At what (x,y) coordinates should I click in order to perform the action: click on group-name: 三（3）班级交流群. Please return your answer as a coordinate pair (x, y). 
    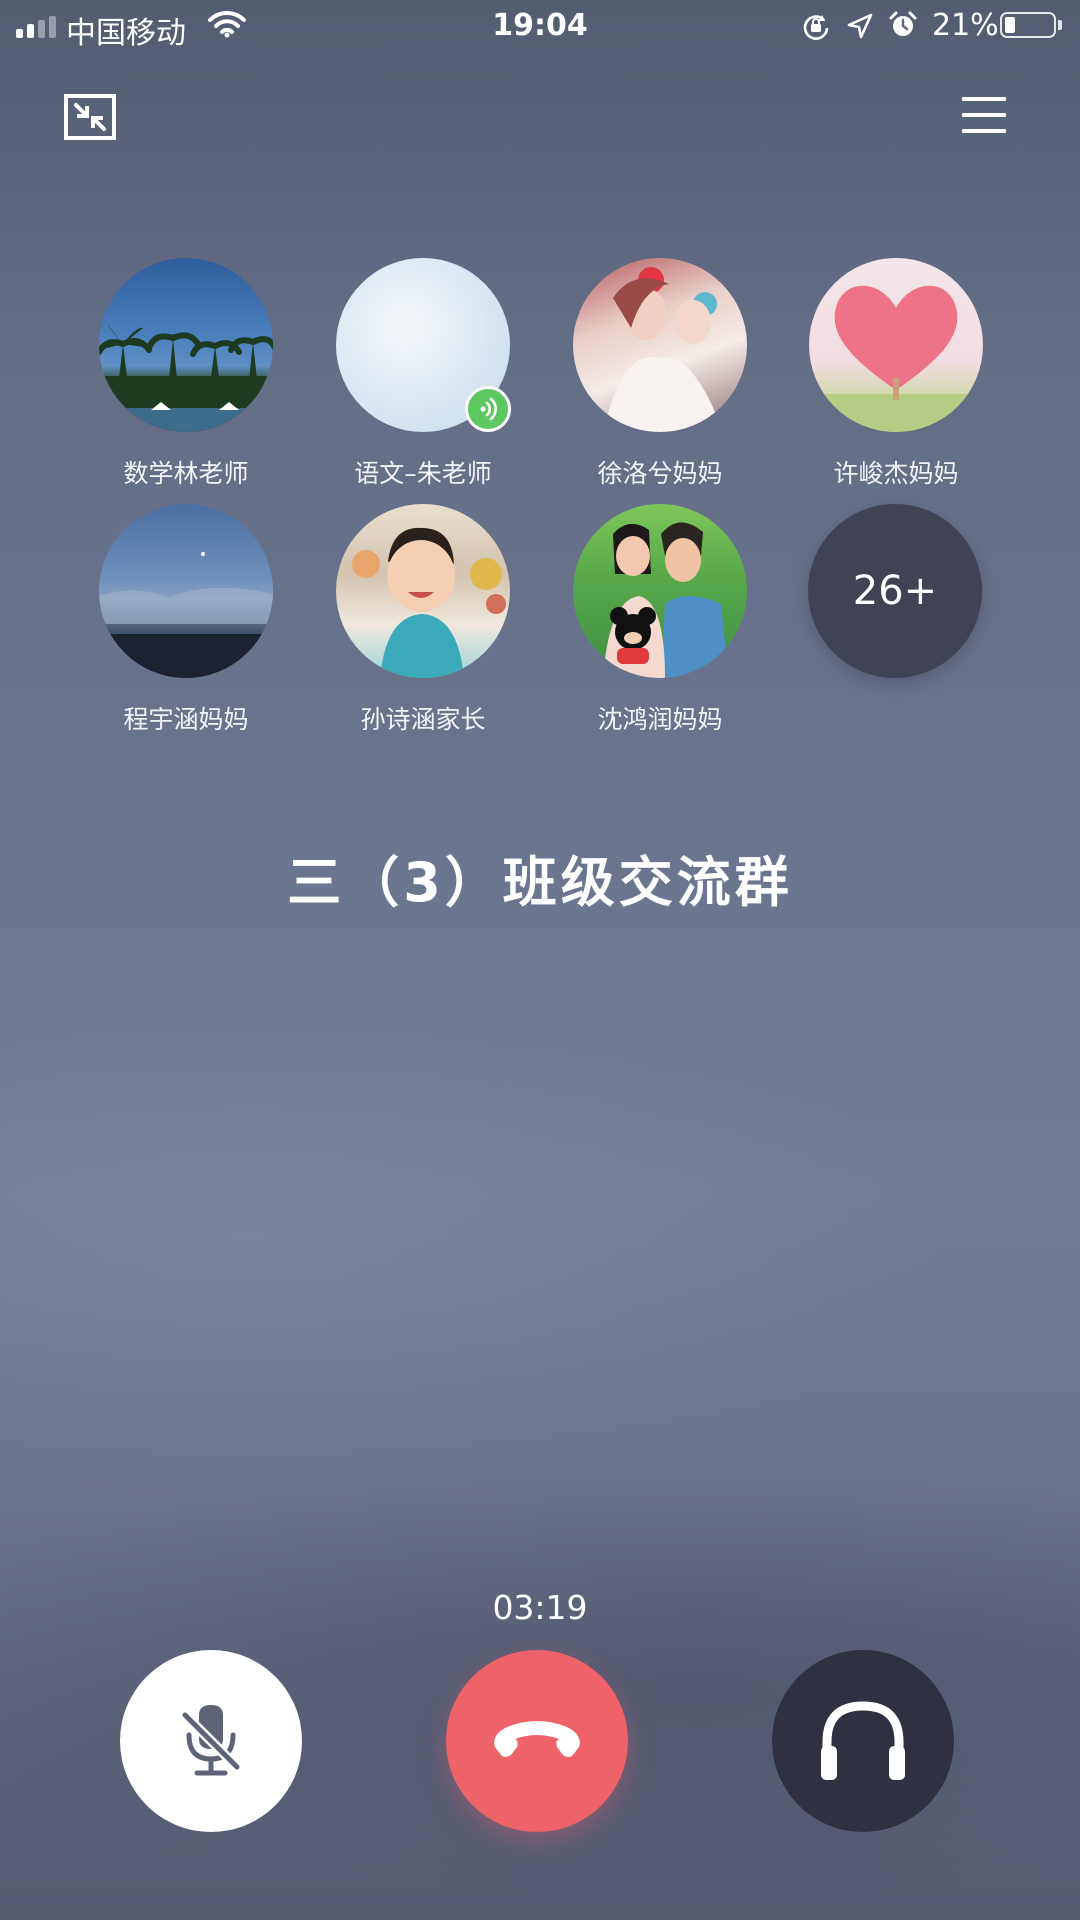
    Looking at the image, I should click on (540, 882).